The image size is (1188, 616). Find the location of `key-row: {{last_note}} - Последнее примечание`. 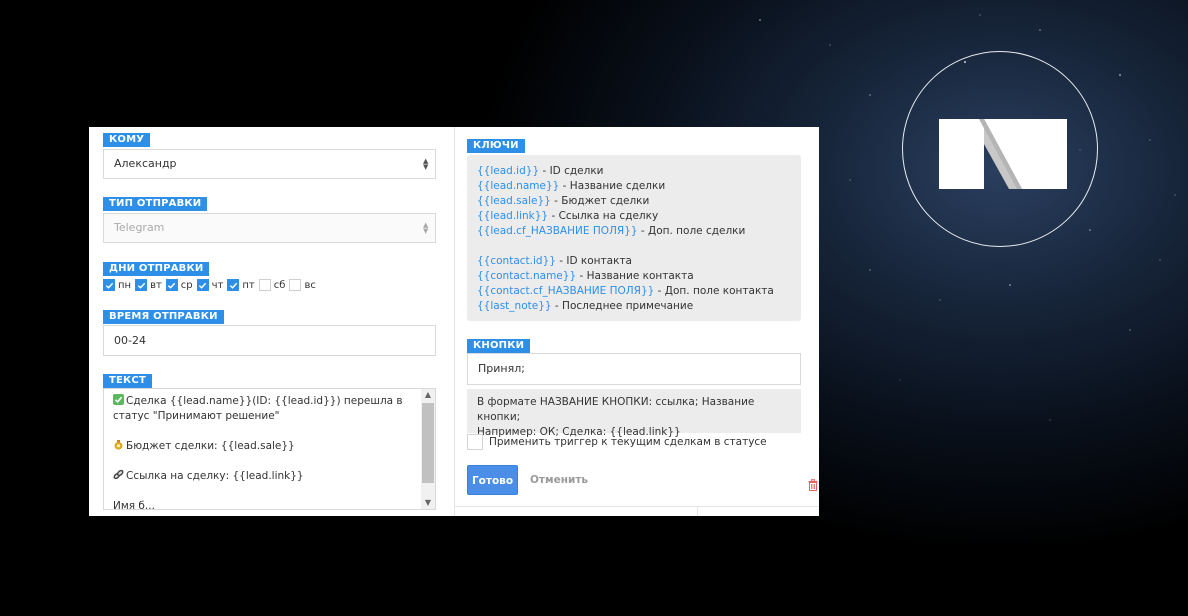

key-row: {{last_note}} - Последнее примечание is located at coordinates (585, 306).